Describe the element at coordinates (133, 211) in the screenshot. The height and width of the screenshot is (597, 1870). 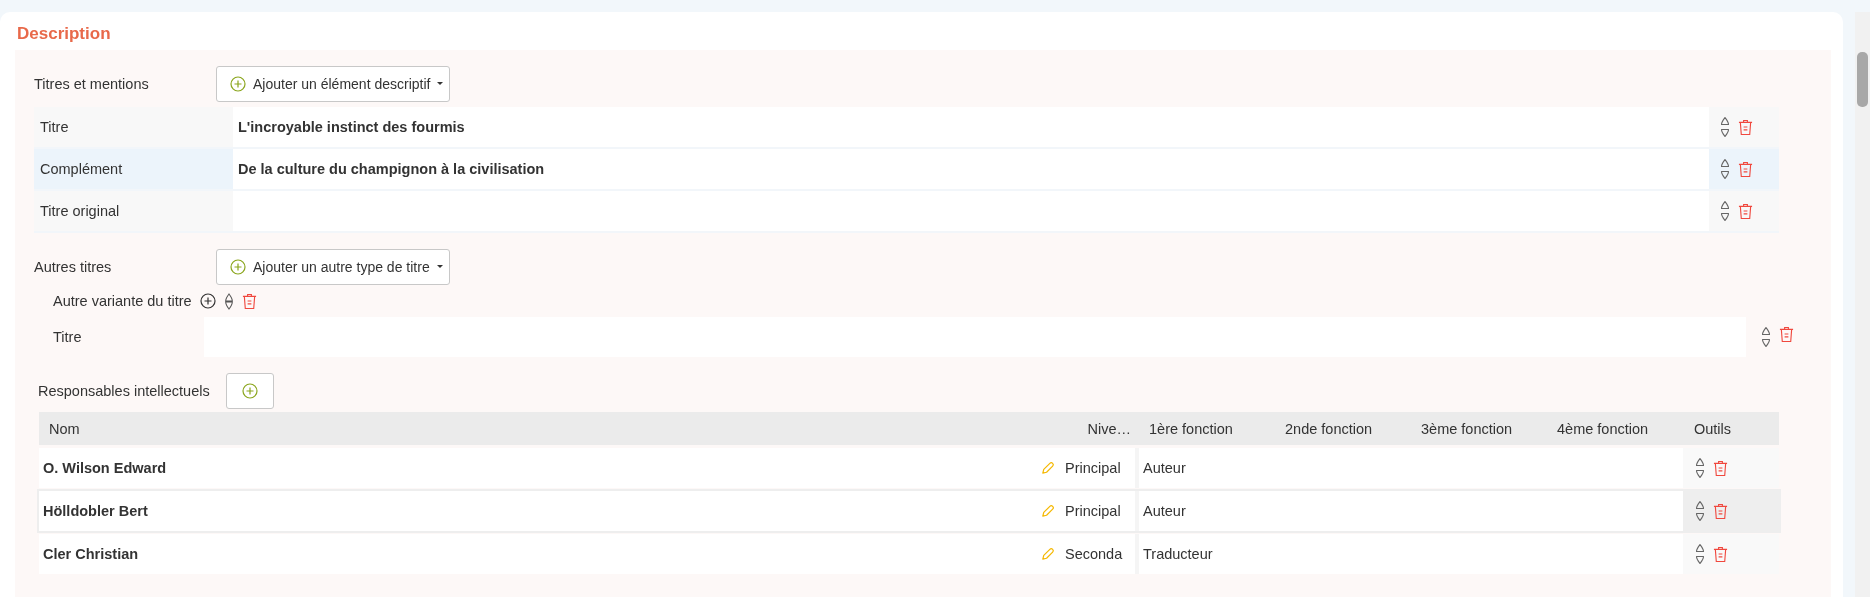
I see `field-label: Titre original` at that location.